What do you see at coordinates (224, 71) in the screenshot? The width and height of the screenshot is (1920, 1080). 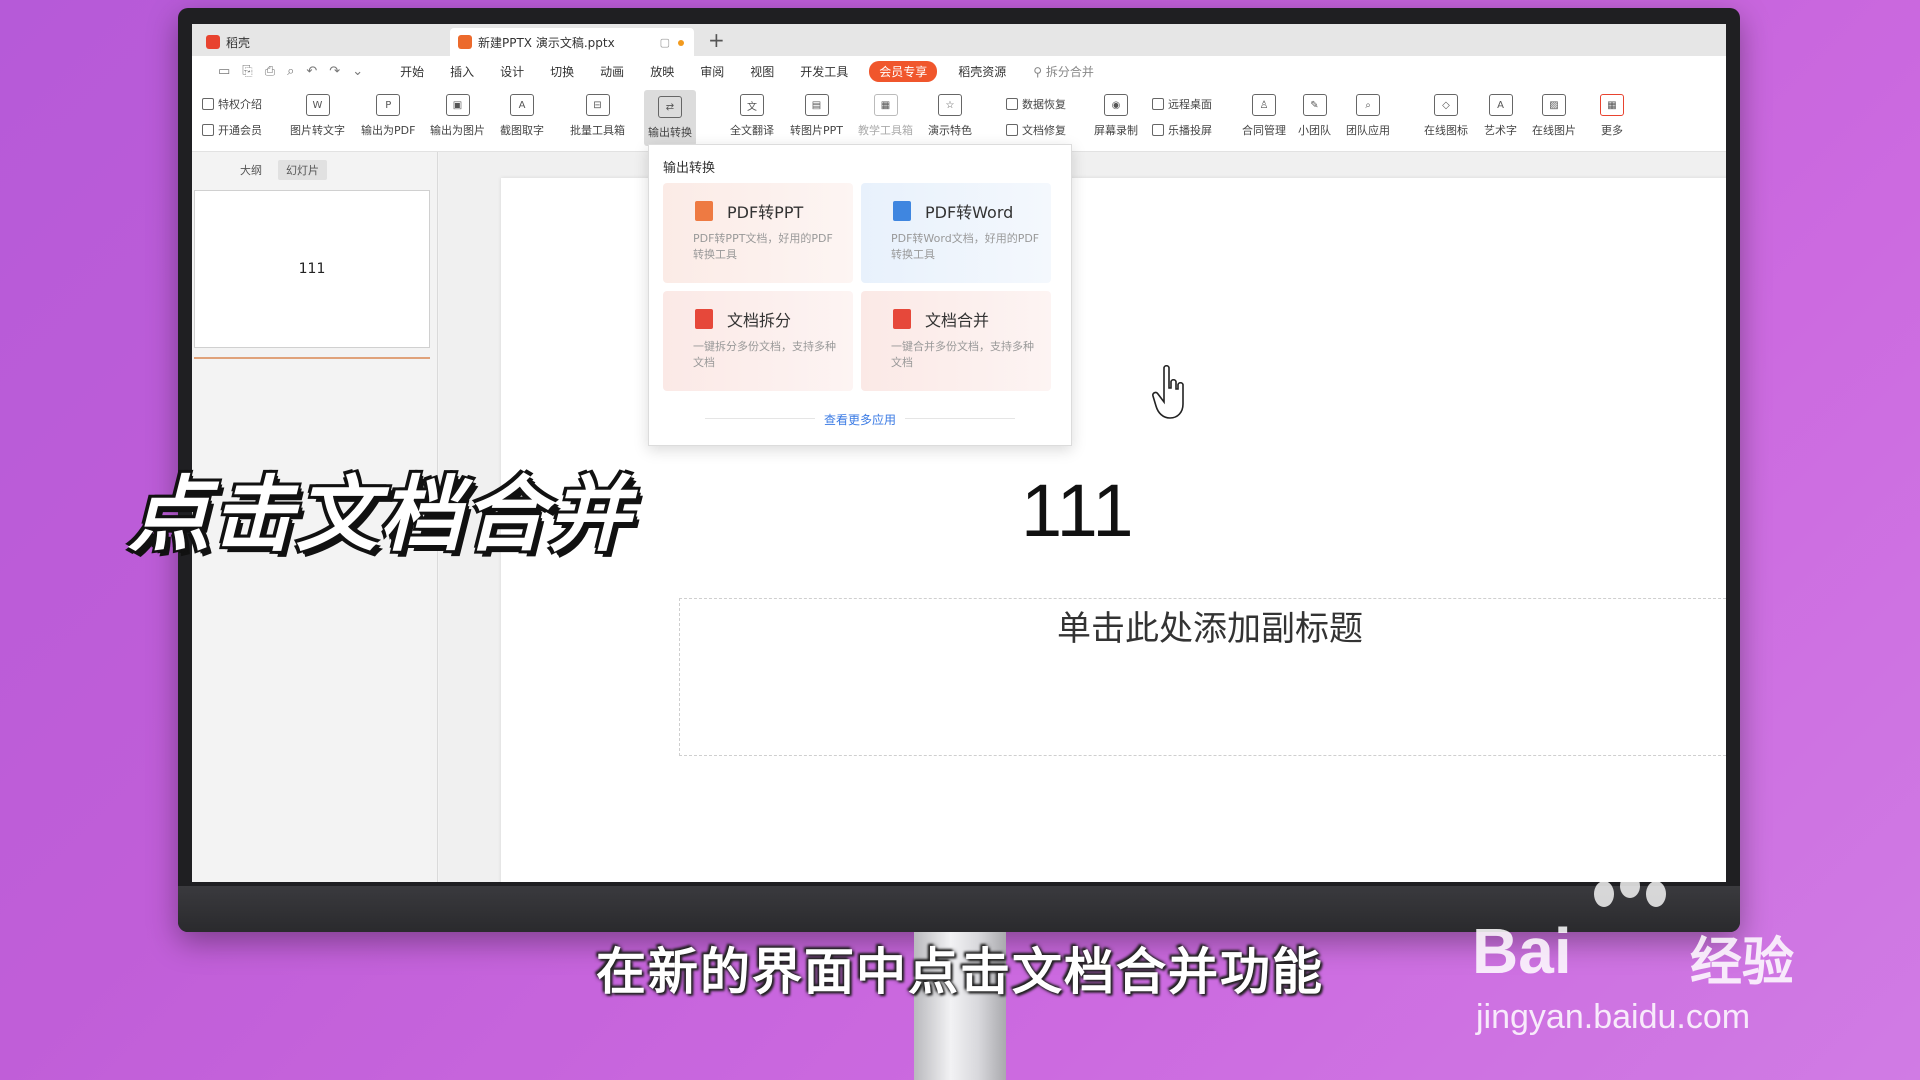 I see `save-icon: ▭` at bounding box center [224, 71].